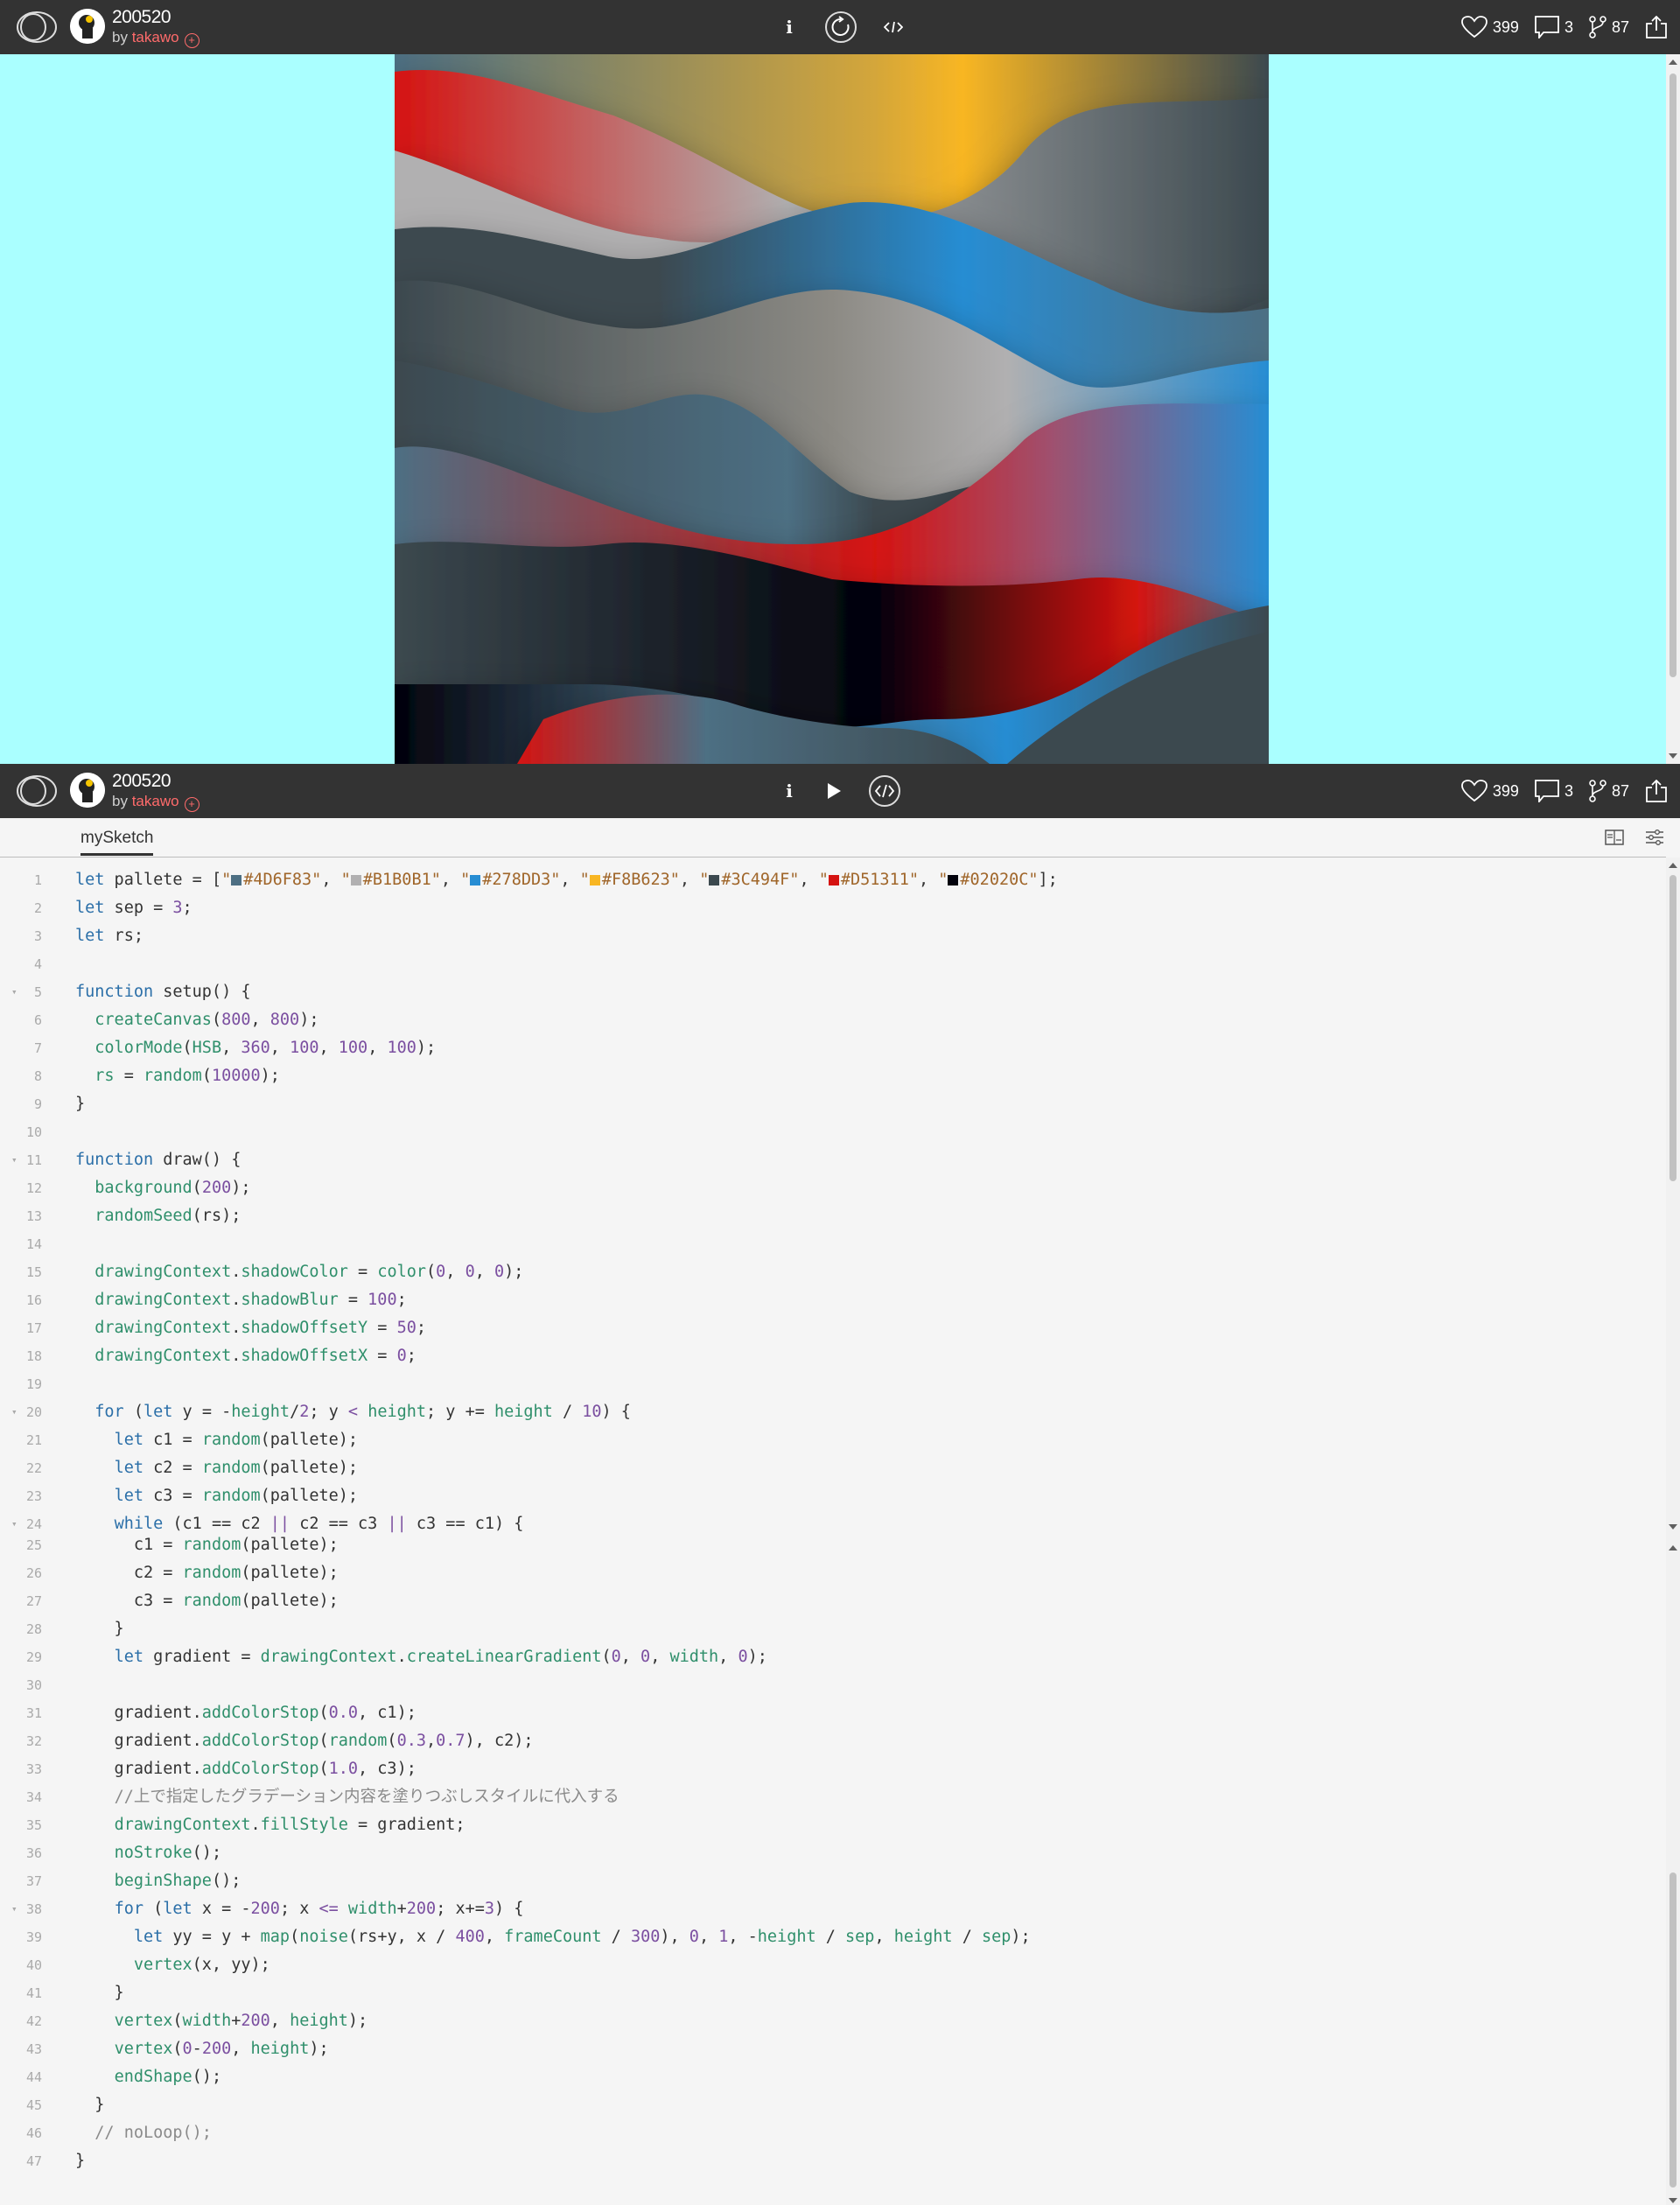 The width and height of the screenshot is (1680, 2205). Describe the element at coordinates (133, 908) in the screenshot. I see `code-text: let sep = 3;` at that location.